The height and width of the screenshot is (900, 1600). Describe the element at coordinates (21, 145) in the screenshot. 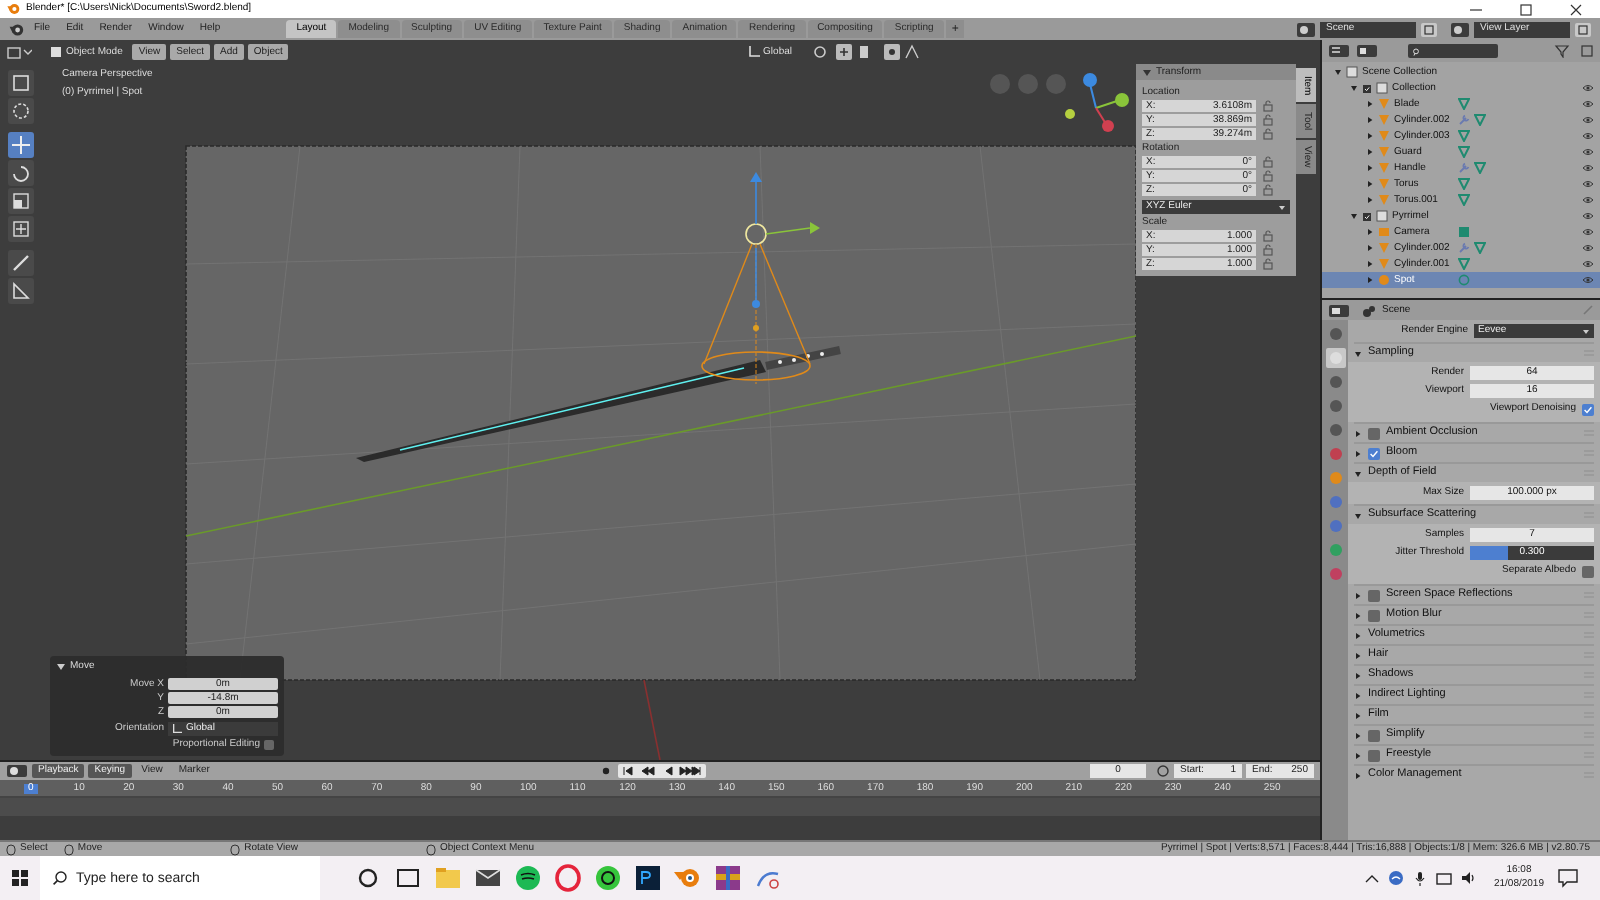

I see `move-icon` at that location.